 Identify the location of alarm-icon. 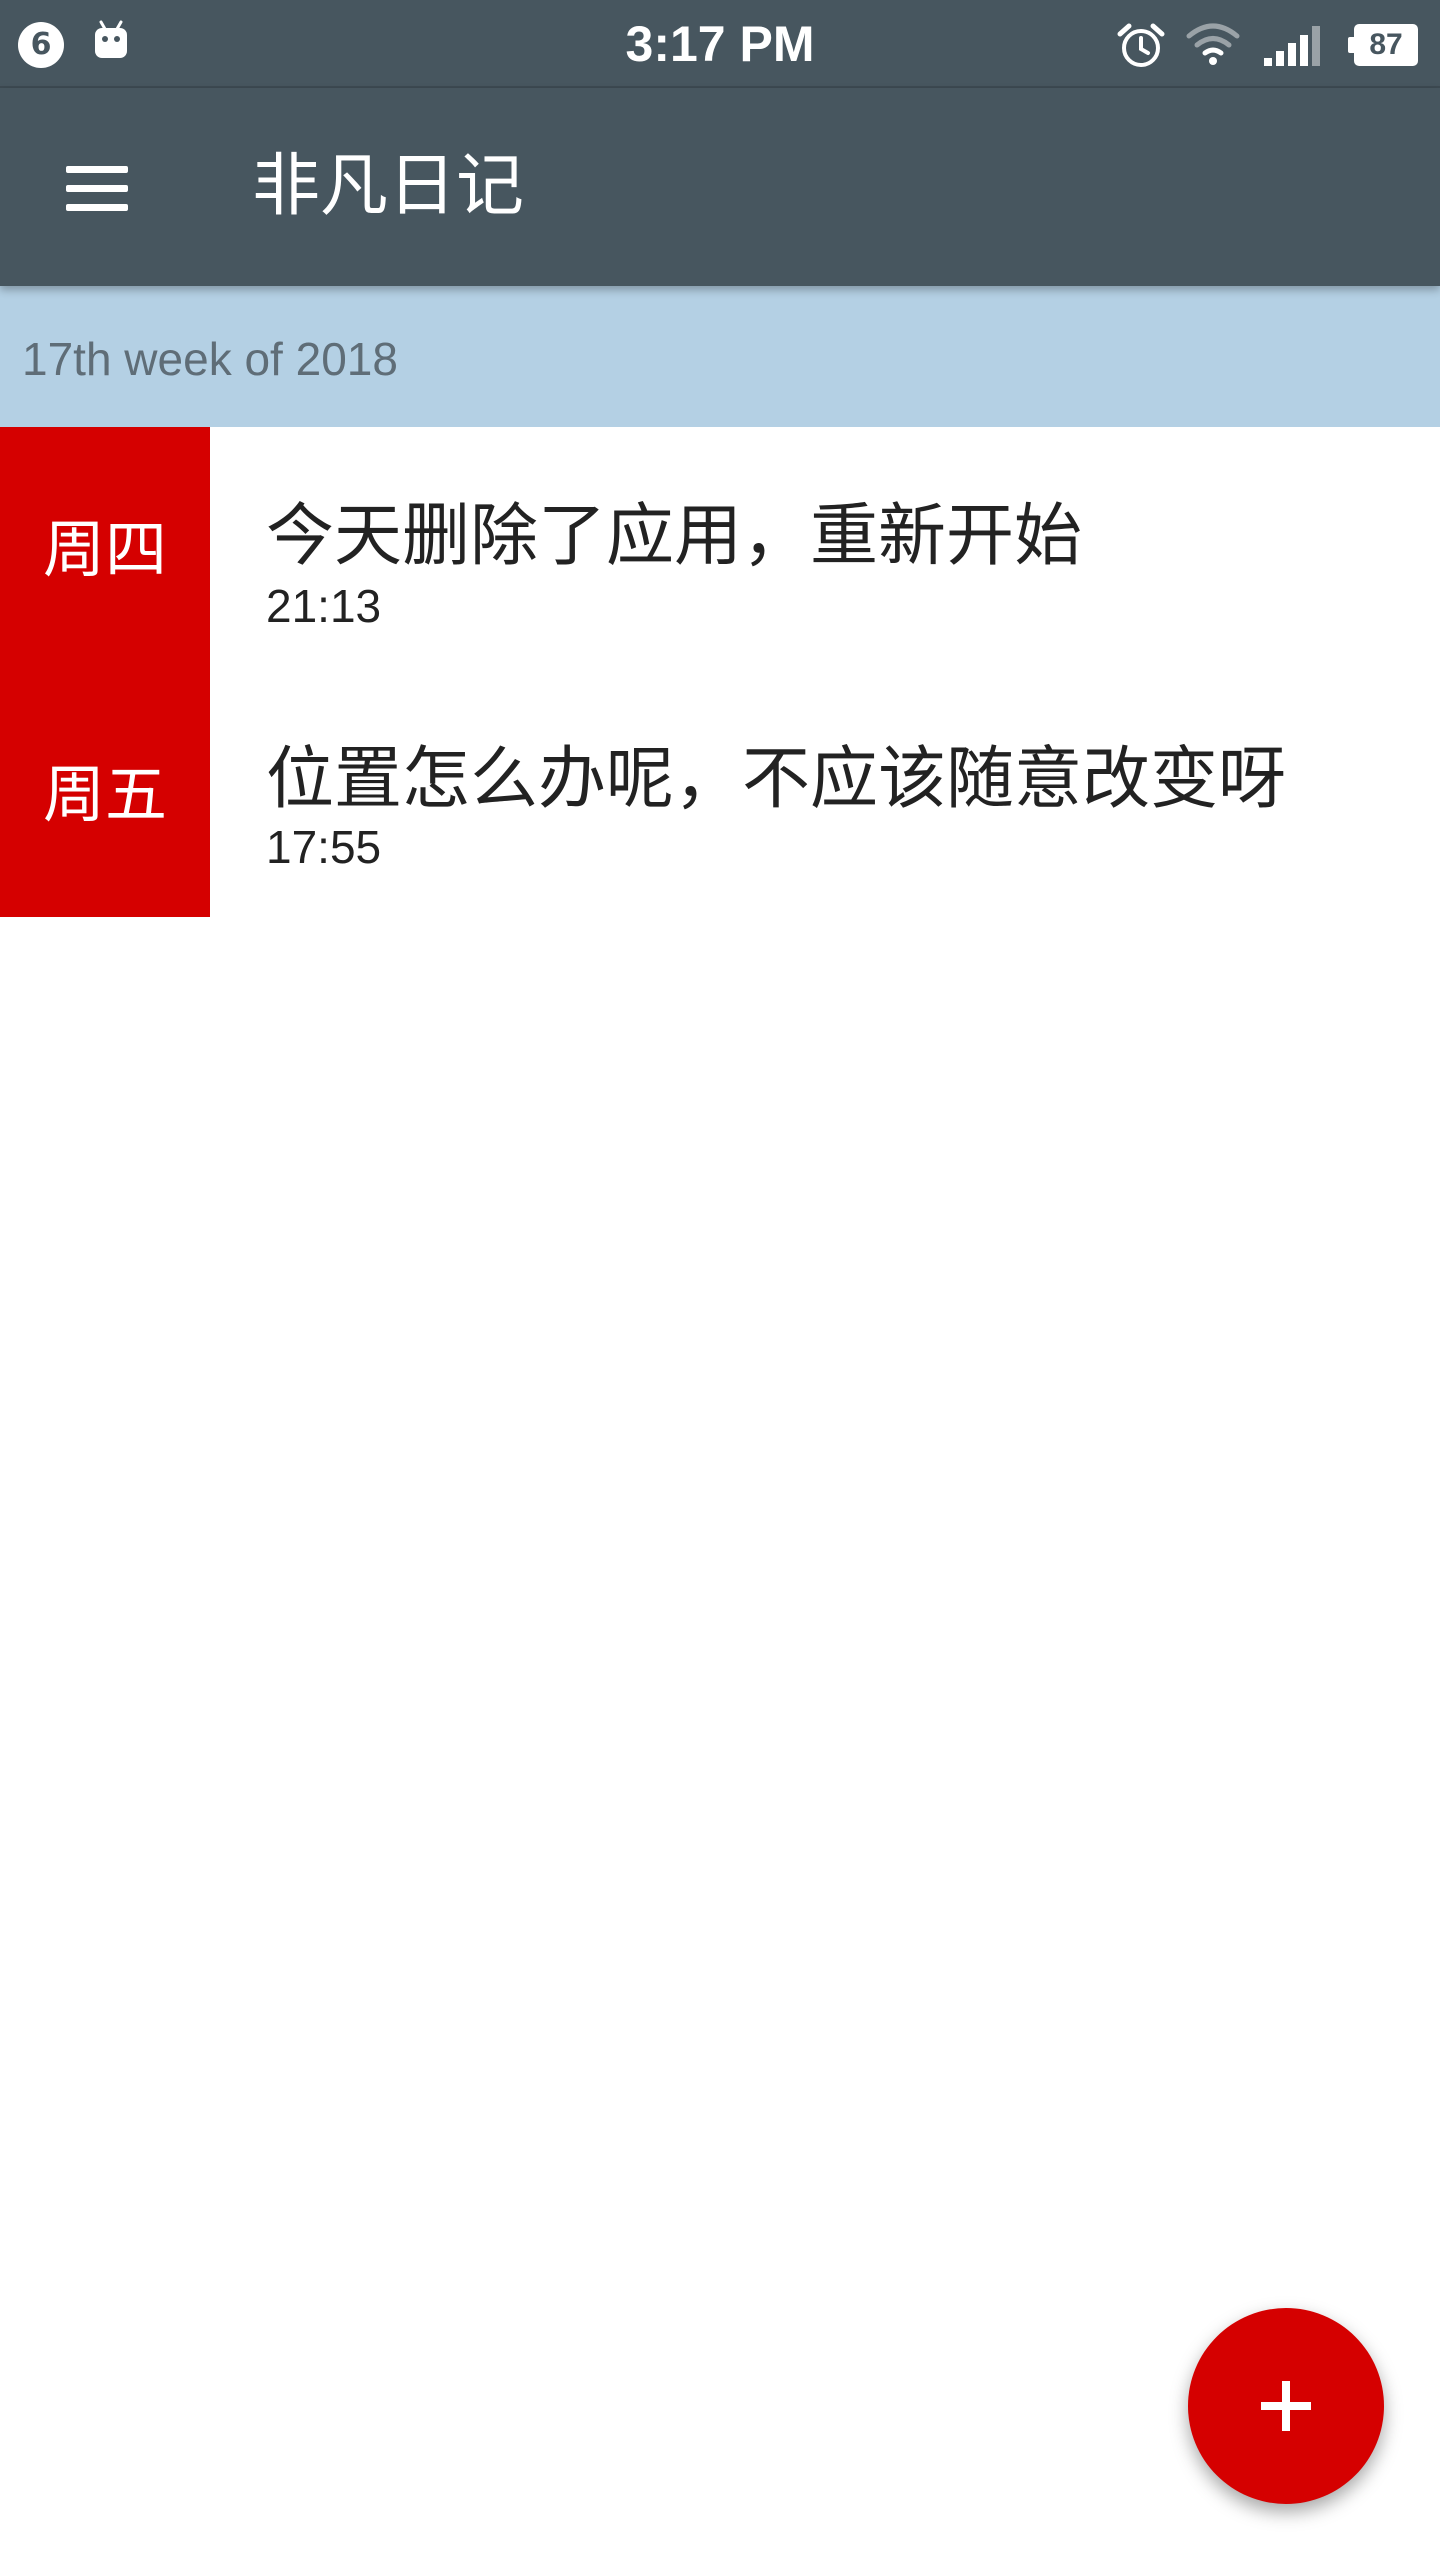
(1141, 45).